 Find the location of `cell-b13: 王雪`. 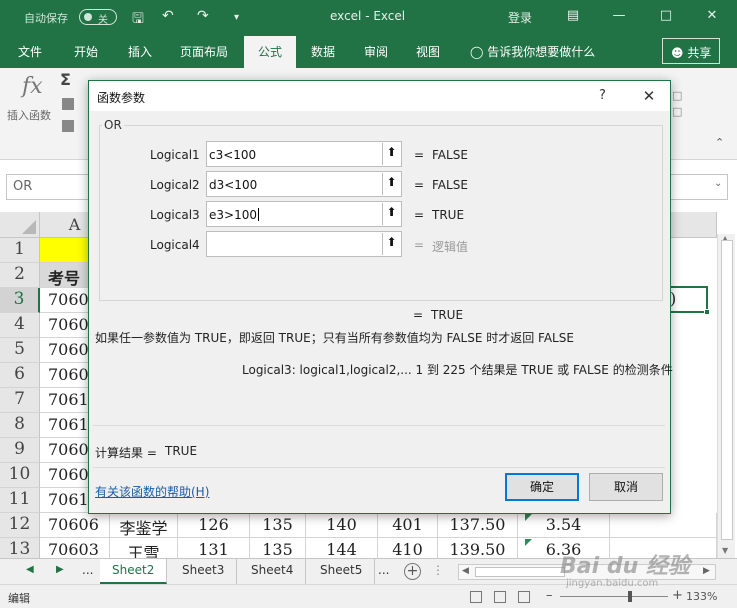

cell-b13: 王雪 is located at coordinates (144, 548).